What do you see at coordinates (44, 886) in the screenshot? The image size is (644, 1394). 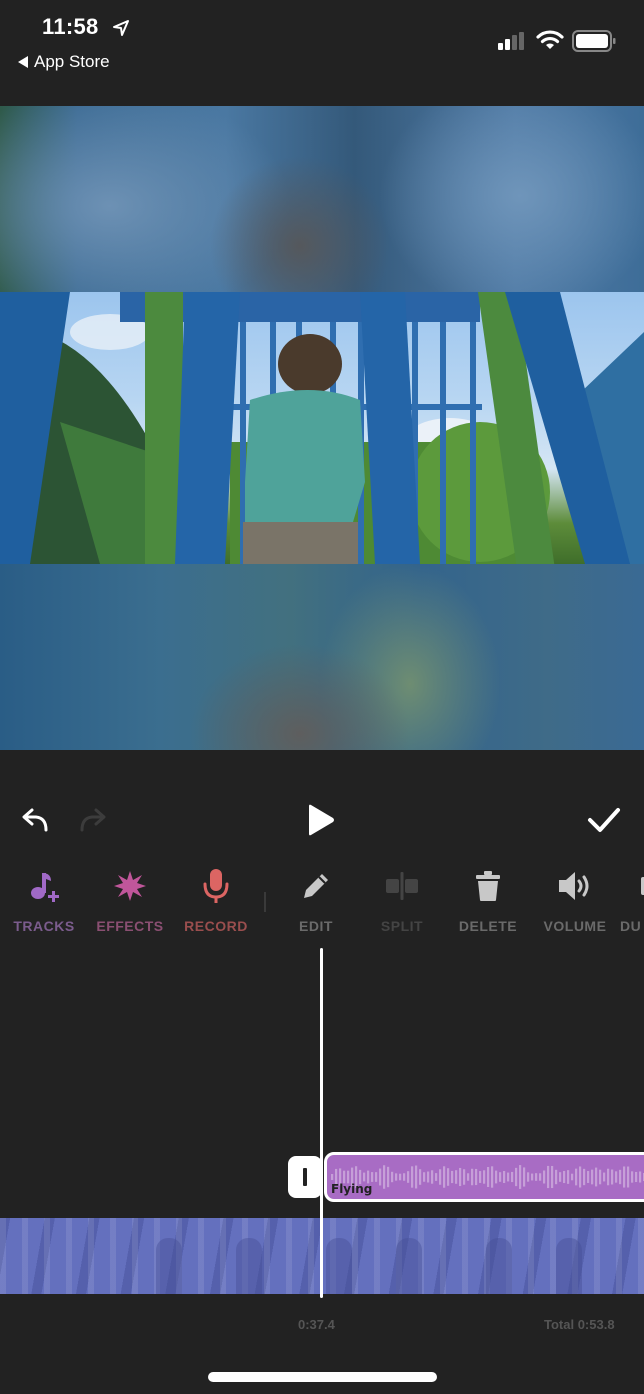 I see `music-note-plus-icon` at bounding box center [44, 886].